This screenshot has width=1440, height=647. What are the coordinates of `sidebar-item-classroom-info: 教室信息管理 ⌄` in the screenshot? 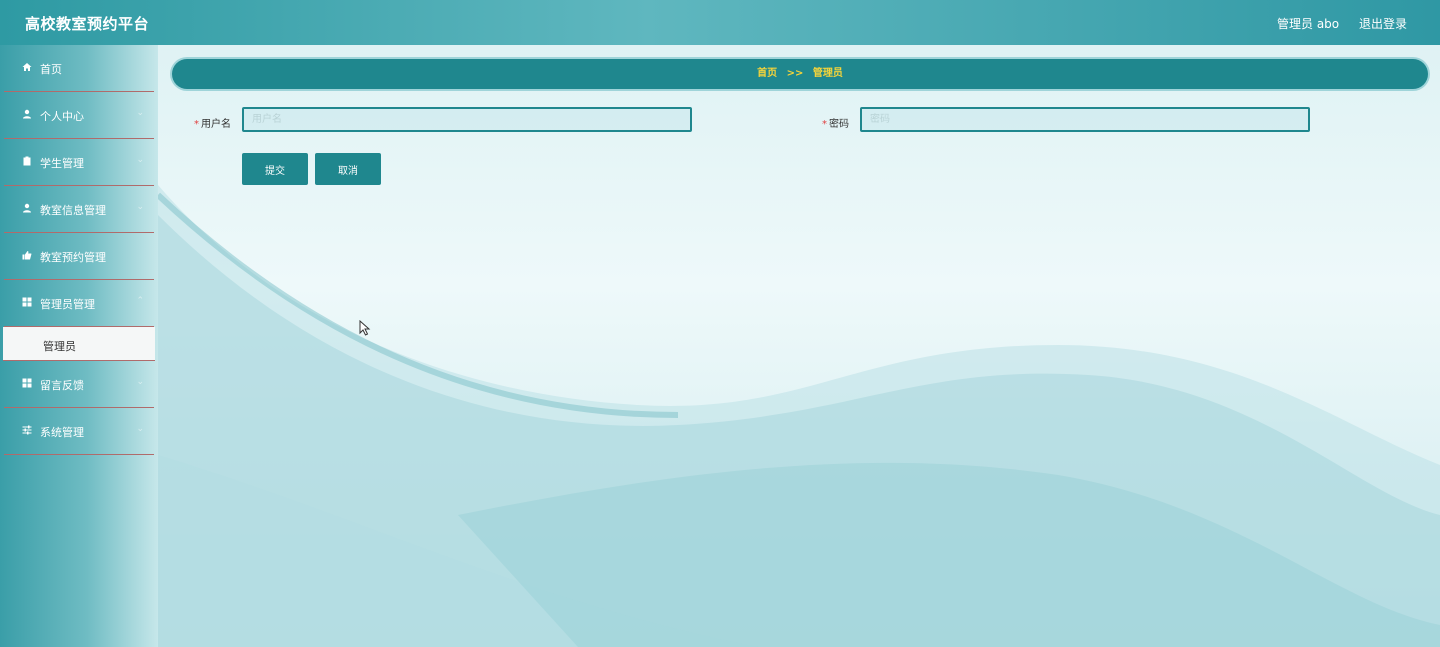 It's located at (79, 209).